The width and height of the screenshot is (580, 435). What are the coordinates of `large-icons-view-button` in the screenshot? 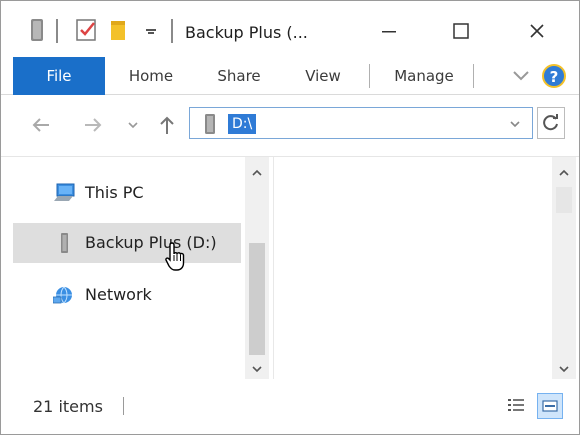 It's located at (550, 406).